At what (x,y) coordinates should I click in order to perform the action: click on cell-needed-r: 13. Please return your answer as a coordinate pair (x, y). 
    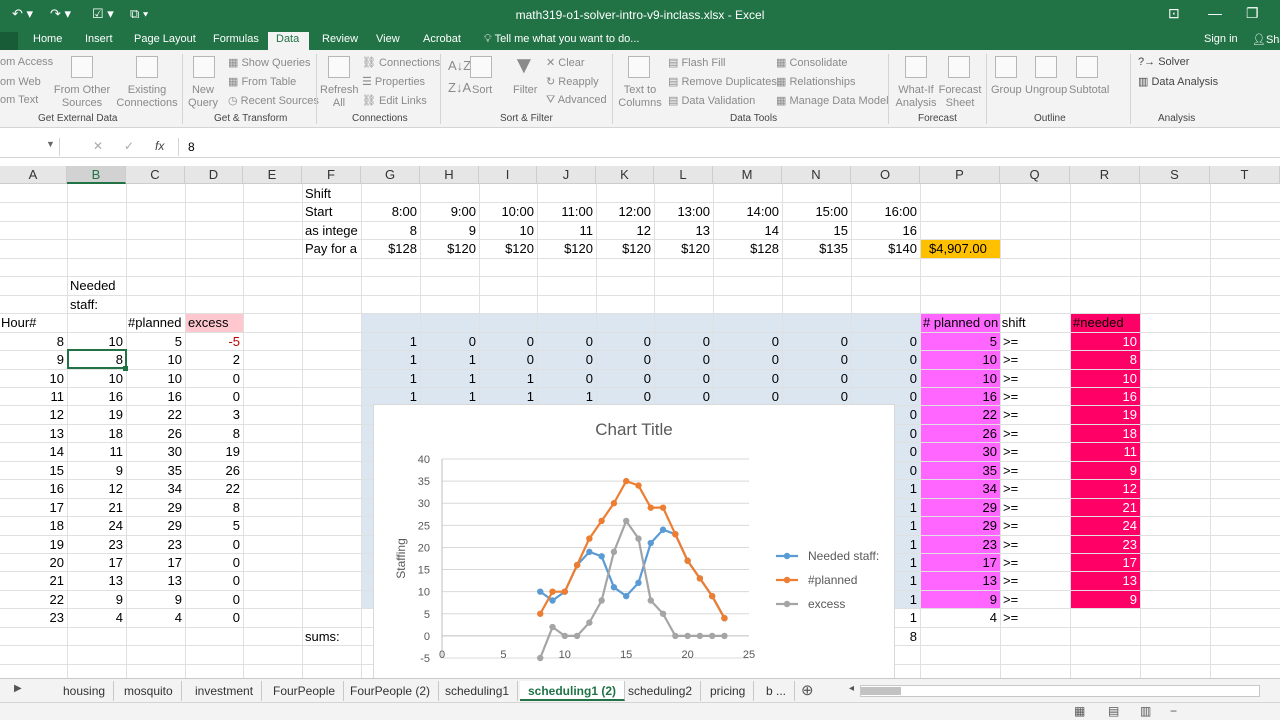
    Looking at the image, I should click on (1105, 581).